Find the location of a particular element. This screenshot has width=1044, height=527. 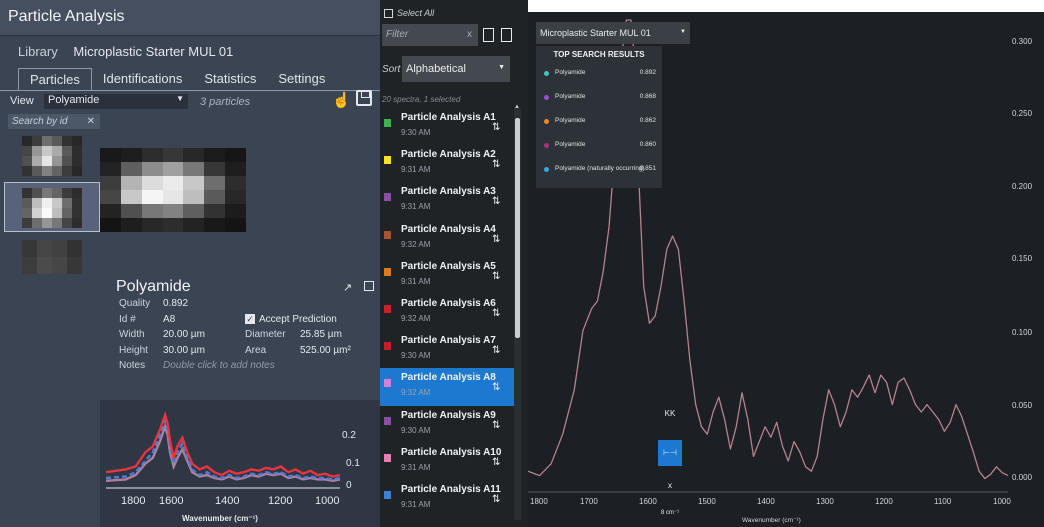

list-item: Particle Analysis A6 9:32 AM ⇅ is located at coordinates (447, 312).